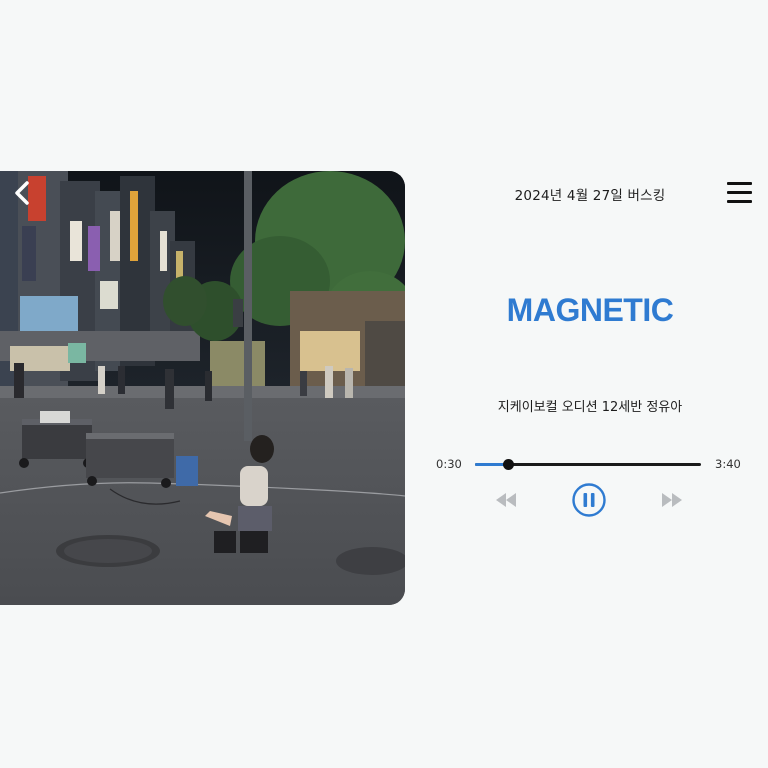  What do you see at coordinates (590, 196) in the screenshot?
I see `page-title: 2024년 4월 27일 버스킹` at bounding box center [590, 196].